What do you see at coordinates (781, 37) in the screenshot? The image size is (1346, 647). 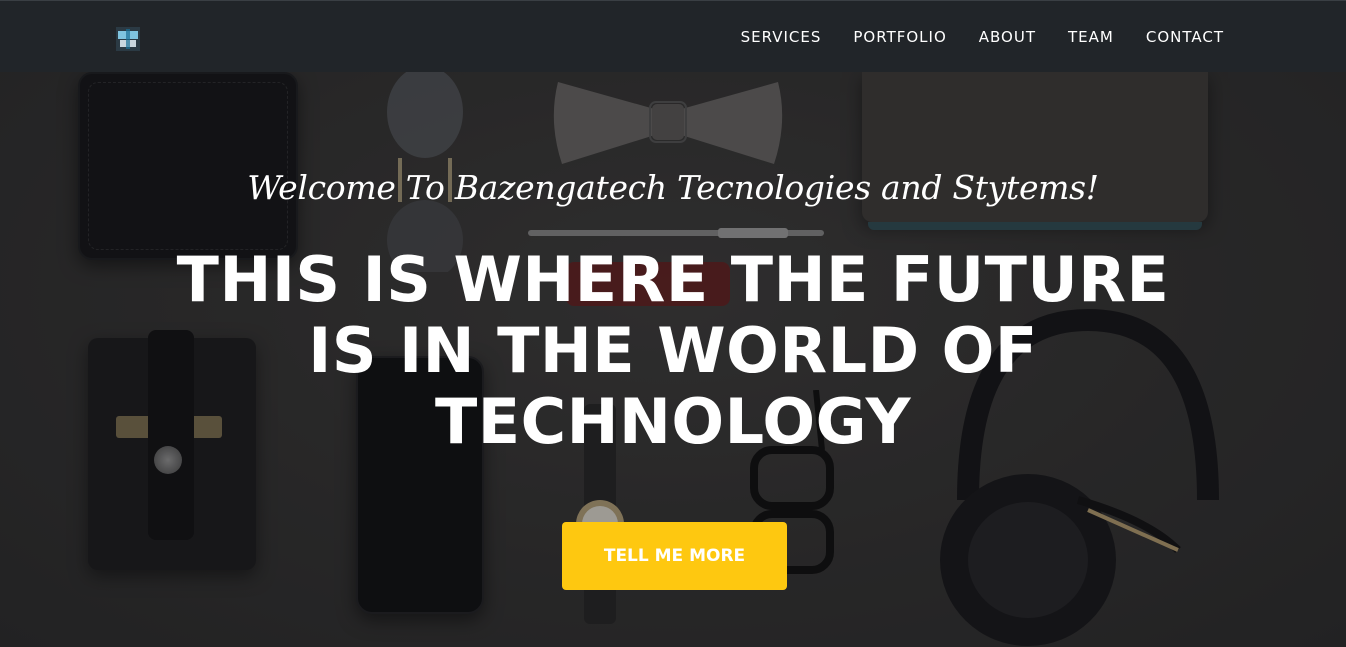 I see `nav-link-services: SERVICES` at bounding box center [781, 37].